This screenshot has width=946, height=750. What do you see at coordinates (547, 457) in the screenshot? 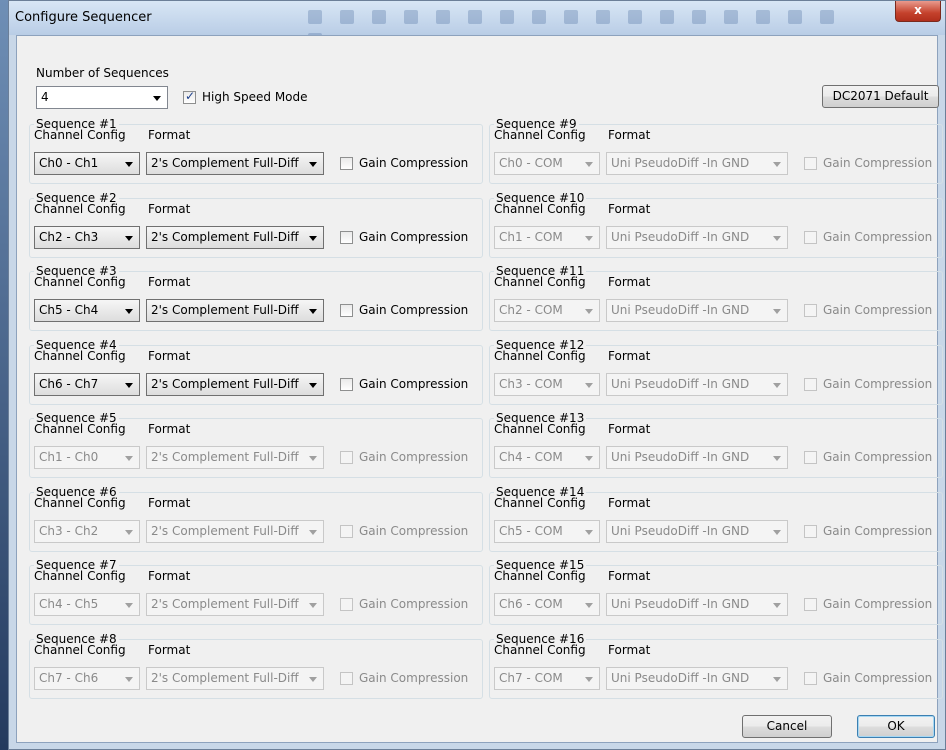
I see `channel-config-dropdown: Ch4 - COM` at bounding box center [547, 457].